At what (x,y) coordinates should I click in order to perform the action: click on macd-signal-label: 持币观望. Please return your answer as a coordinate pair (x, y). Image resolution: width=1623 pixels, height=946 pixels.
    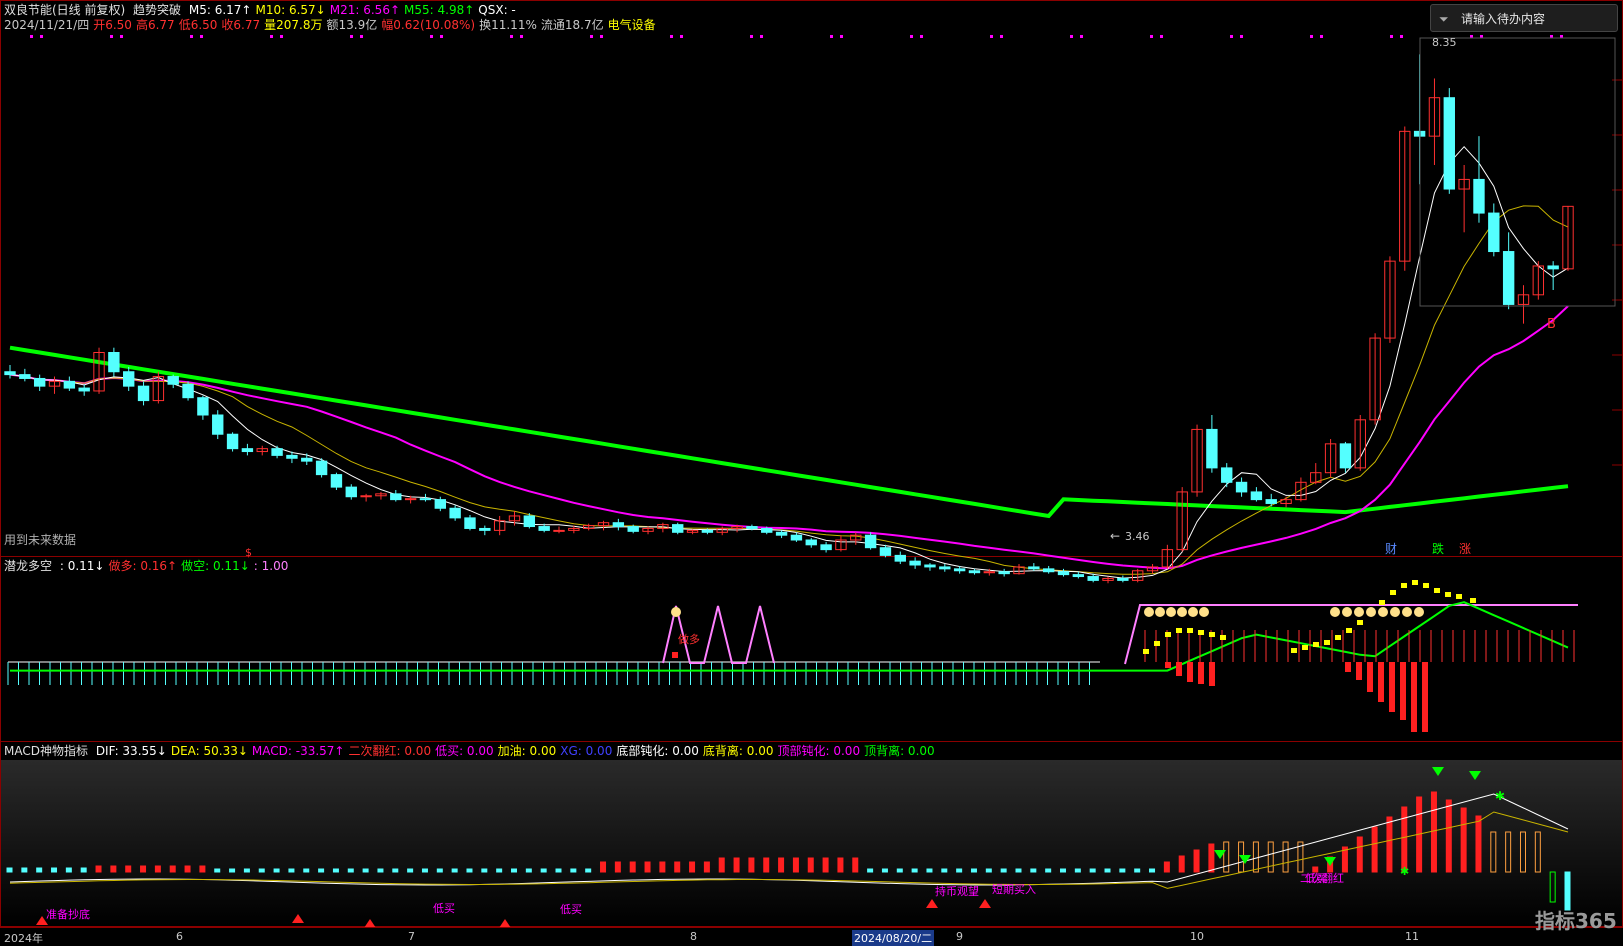
    Looking at the image, I should click on (957, 891).